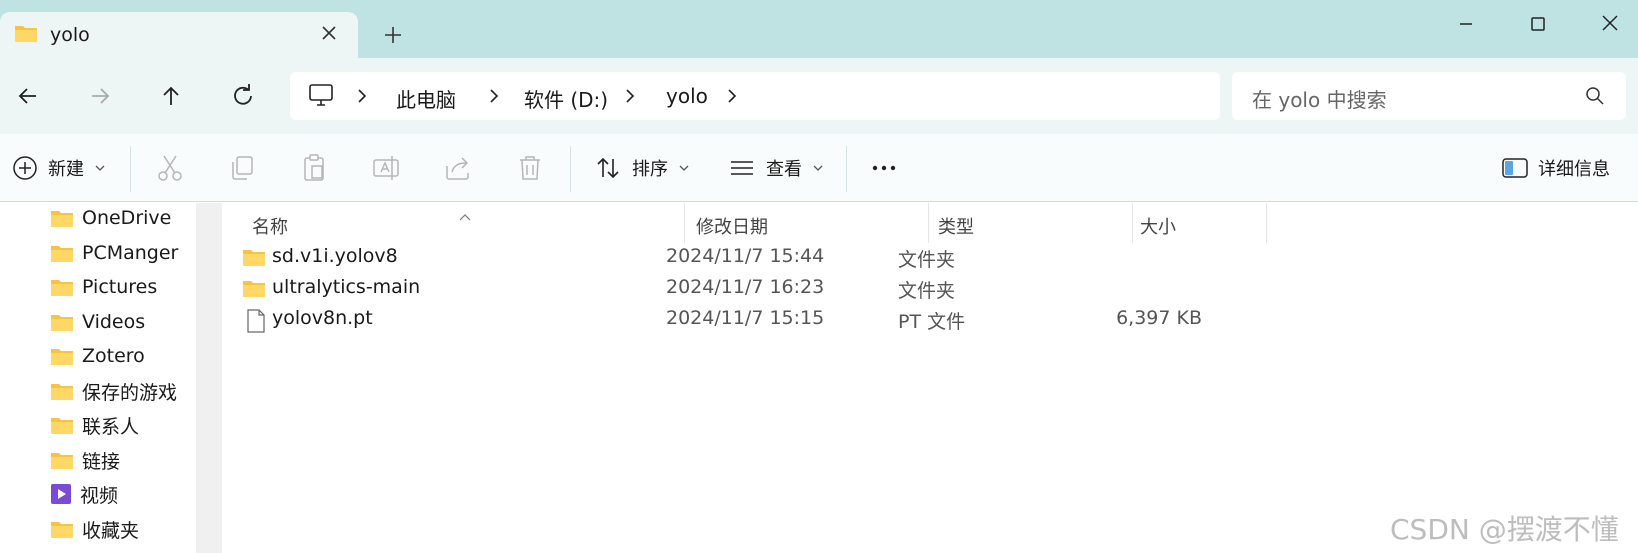  Describe the element at coordinates (114, 322) in the screenshot. I see `sidebar-item-label: Videos` at that location.